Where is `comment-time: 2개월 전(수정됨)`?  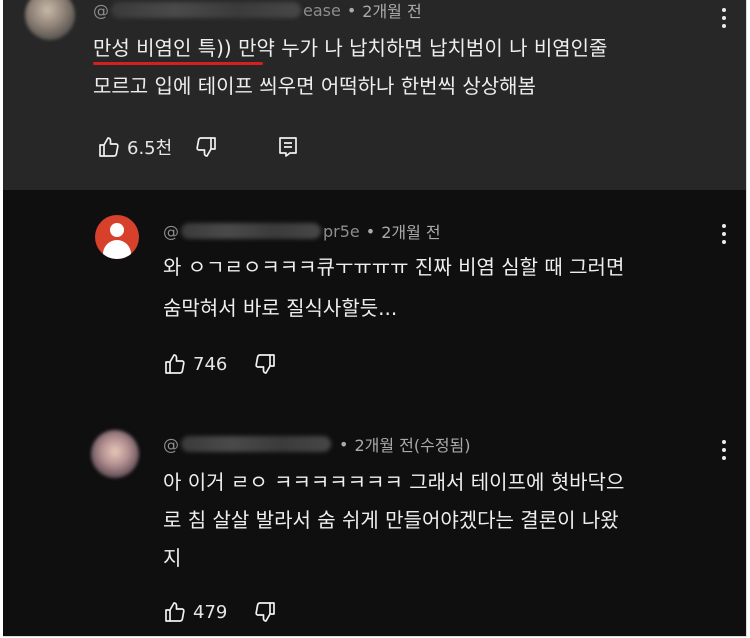 comment-time: 2개월 전(수정됨) is located at coordinates (412, 444).